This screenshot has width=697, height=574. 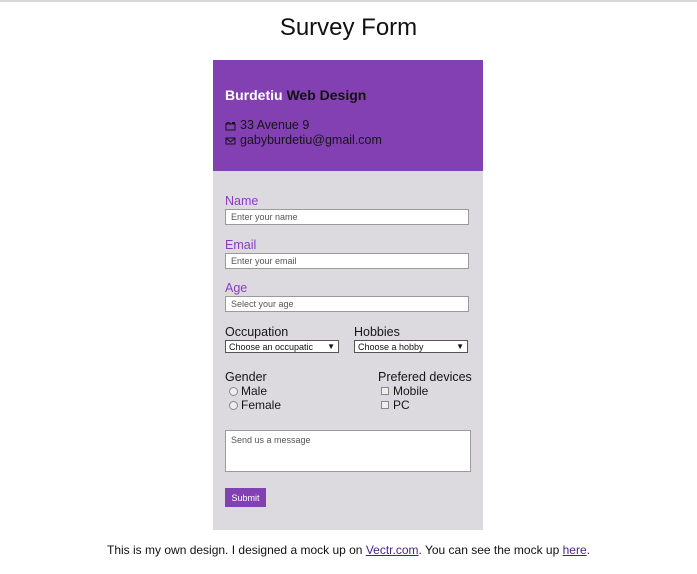 What do you see at coordinates (377, 332) in the screenshot?
I see `hobbies-label: Hobbies` at bounding box center [377, 332].